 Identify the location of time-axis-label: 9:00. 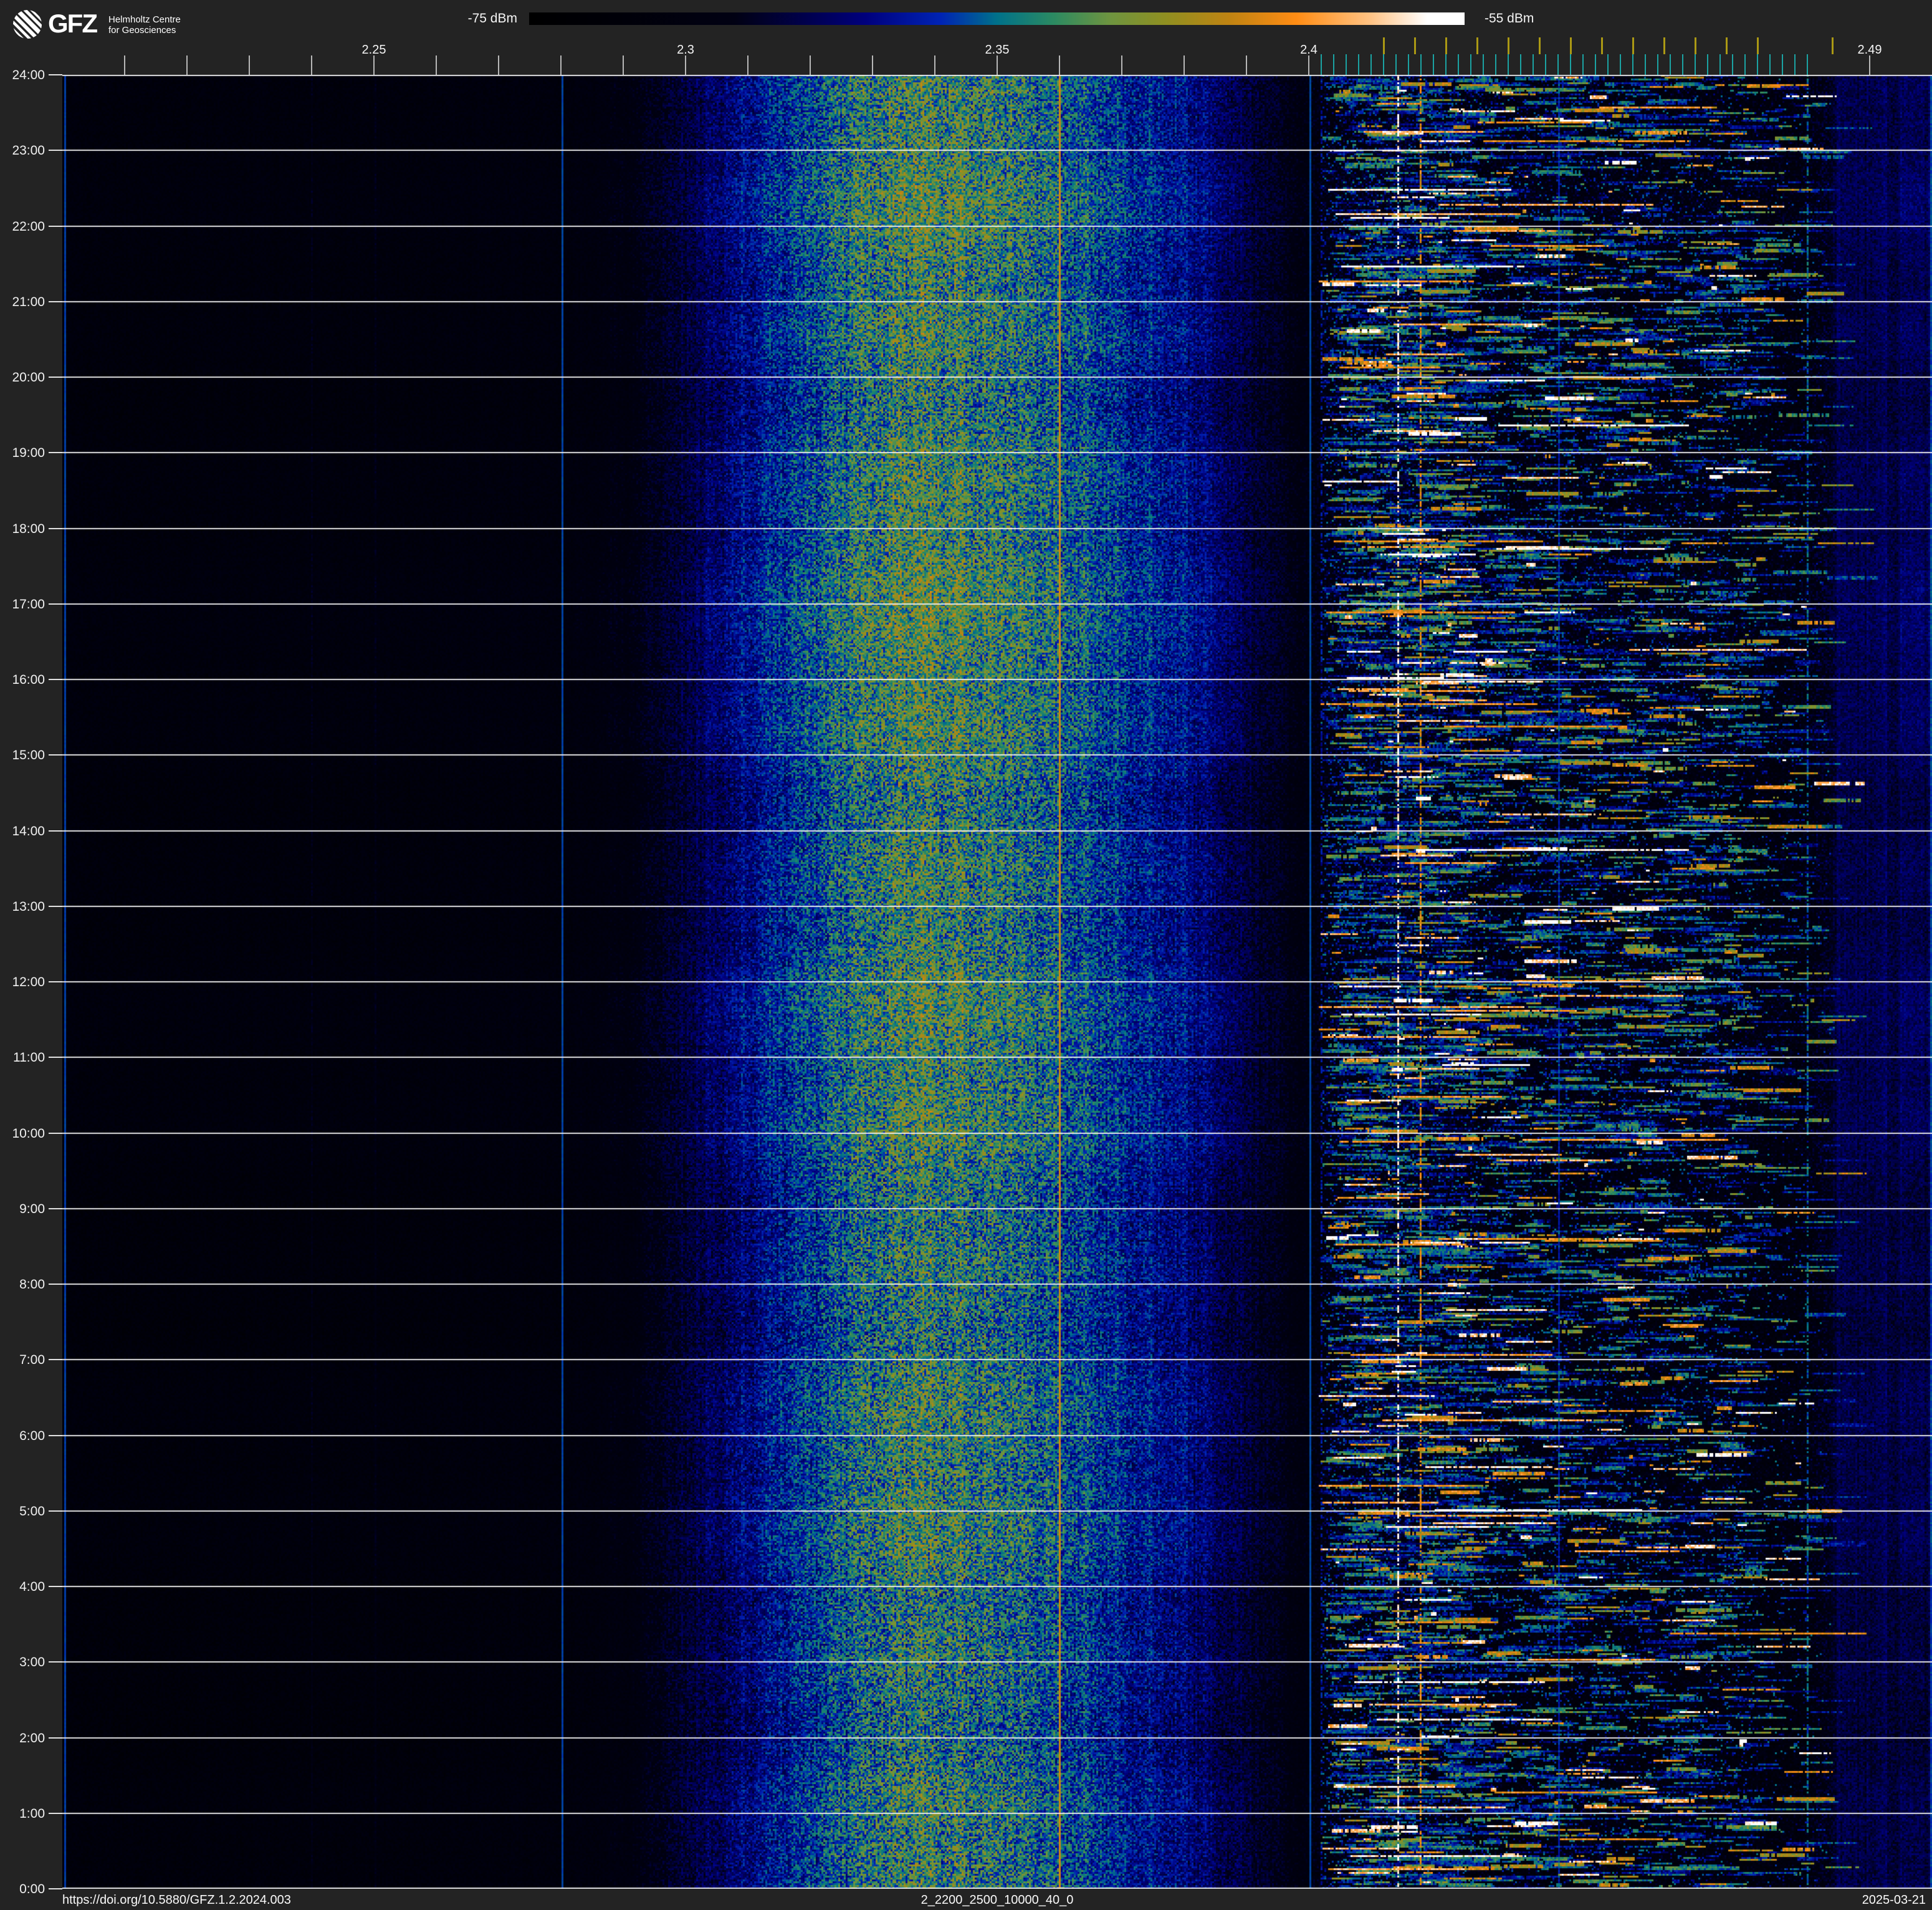
(32, 1208).